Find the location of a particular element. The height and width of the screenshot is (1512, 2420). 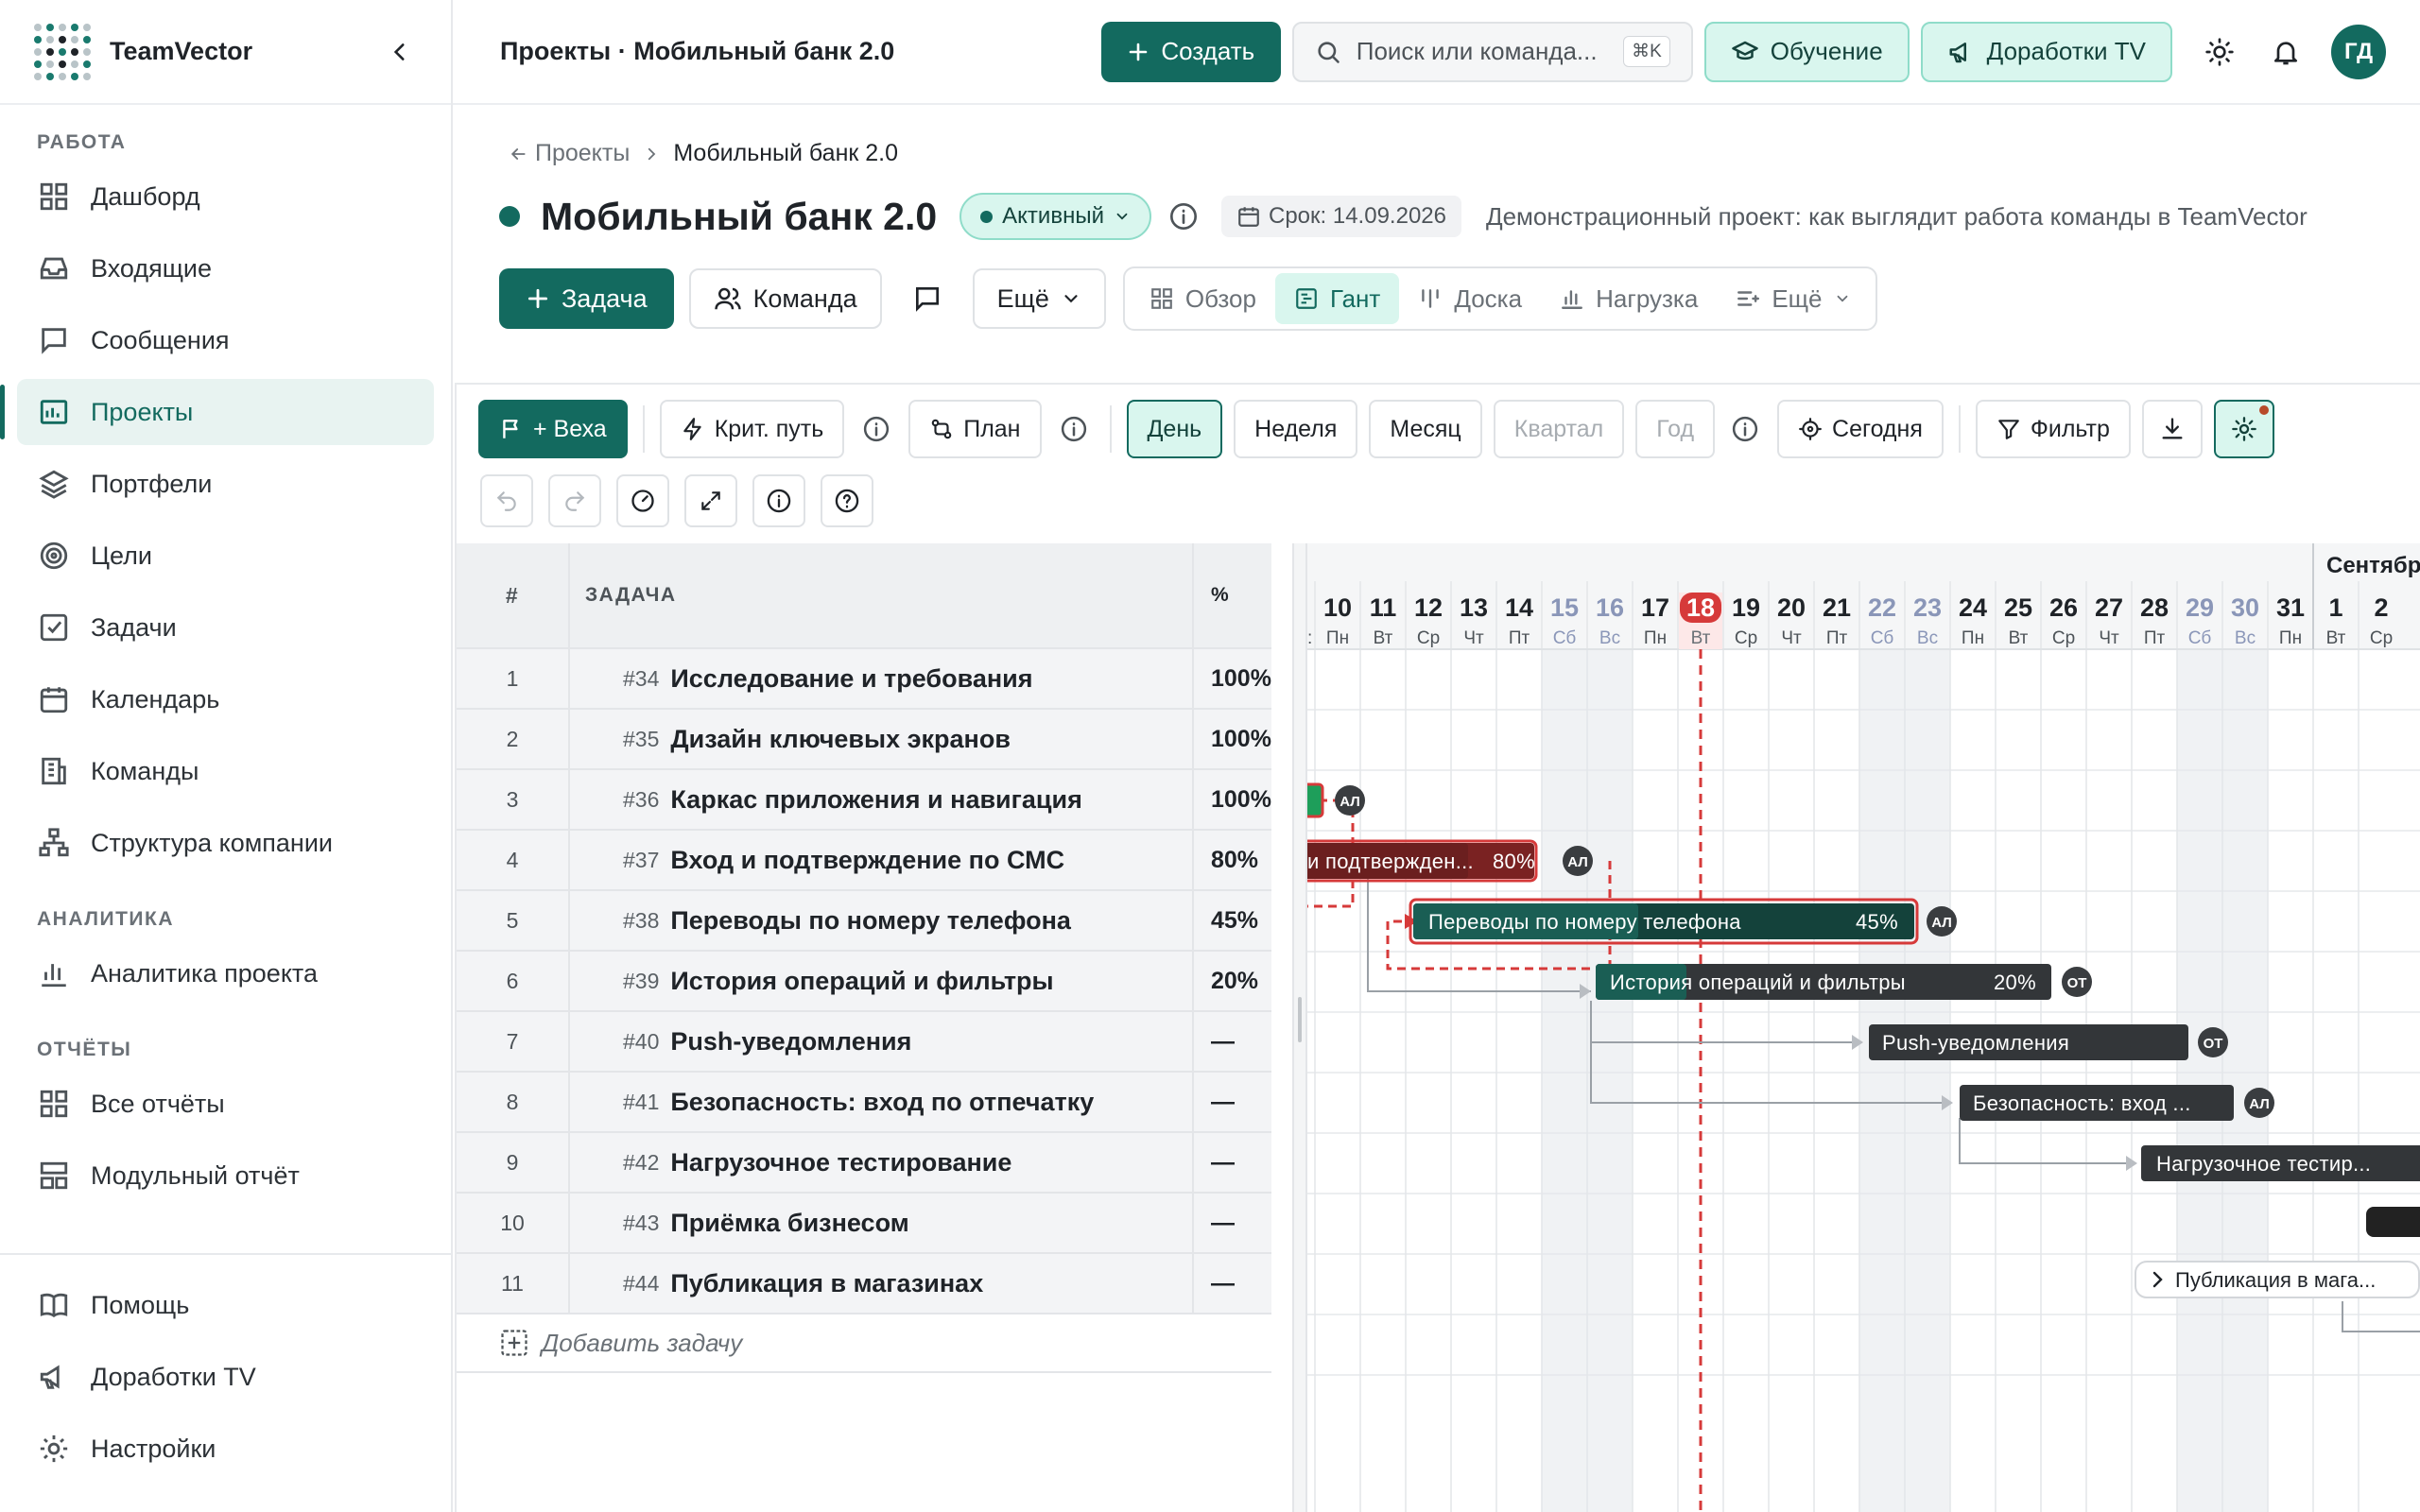

task-name-cell: #40 Push-уведомления is located at coordinates (882, 1041).